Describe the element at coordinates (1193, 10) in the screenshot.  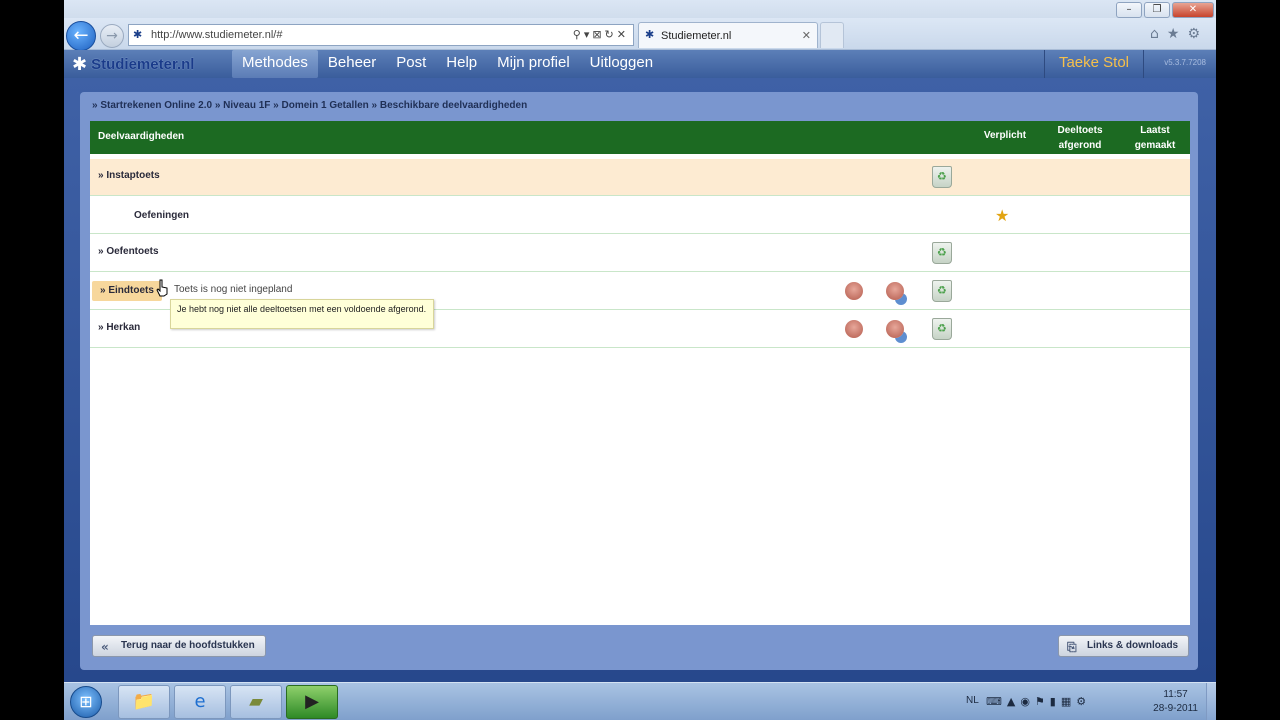
I see `close-window-button: ✕` at that location.